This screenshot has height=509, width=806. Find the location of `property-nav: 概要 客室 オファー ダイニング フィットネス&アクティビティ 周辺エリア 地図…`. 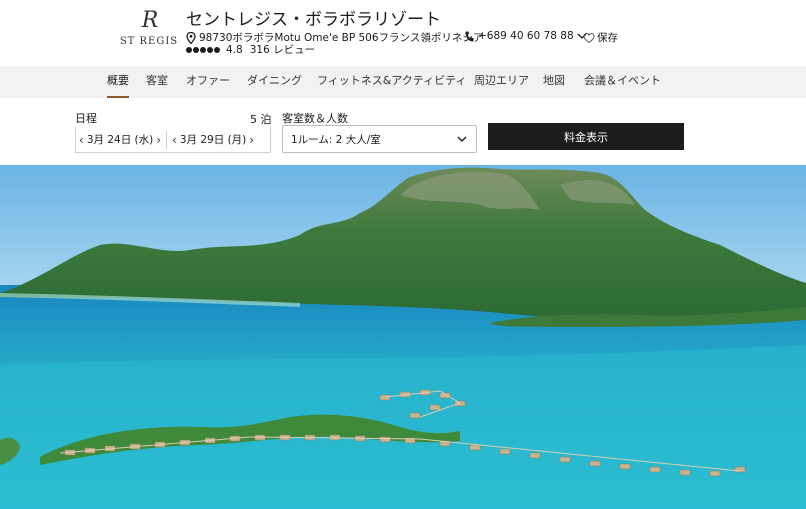

property-nav: 概要 客室 オファー ダイニング フィットネス&アクティビティ 周辺エリア 地図… is located at coordinates (403, 82).